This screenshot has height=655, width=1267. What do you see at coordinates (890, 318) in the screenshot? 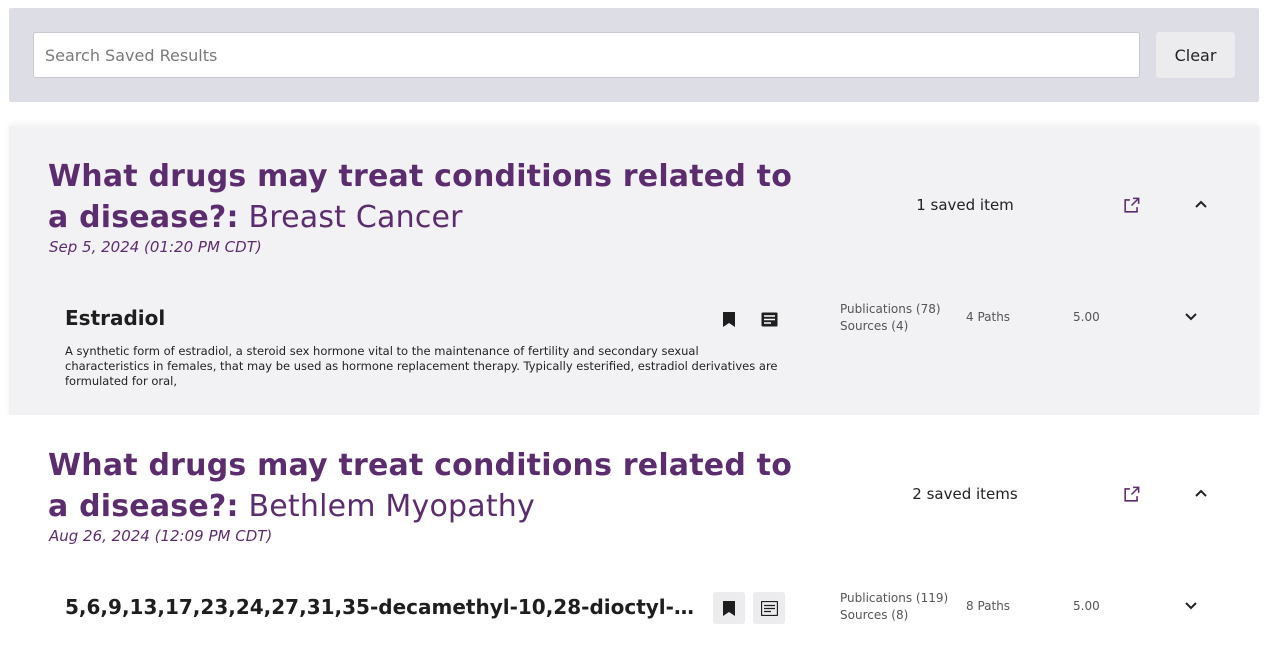
I see `publications-sources: Publications (78) Sources (4)` at bounding box center [890, 318].